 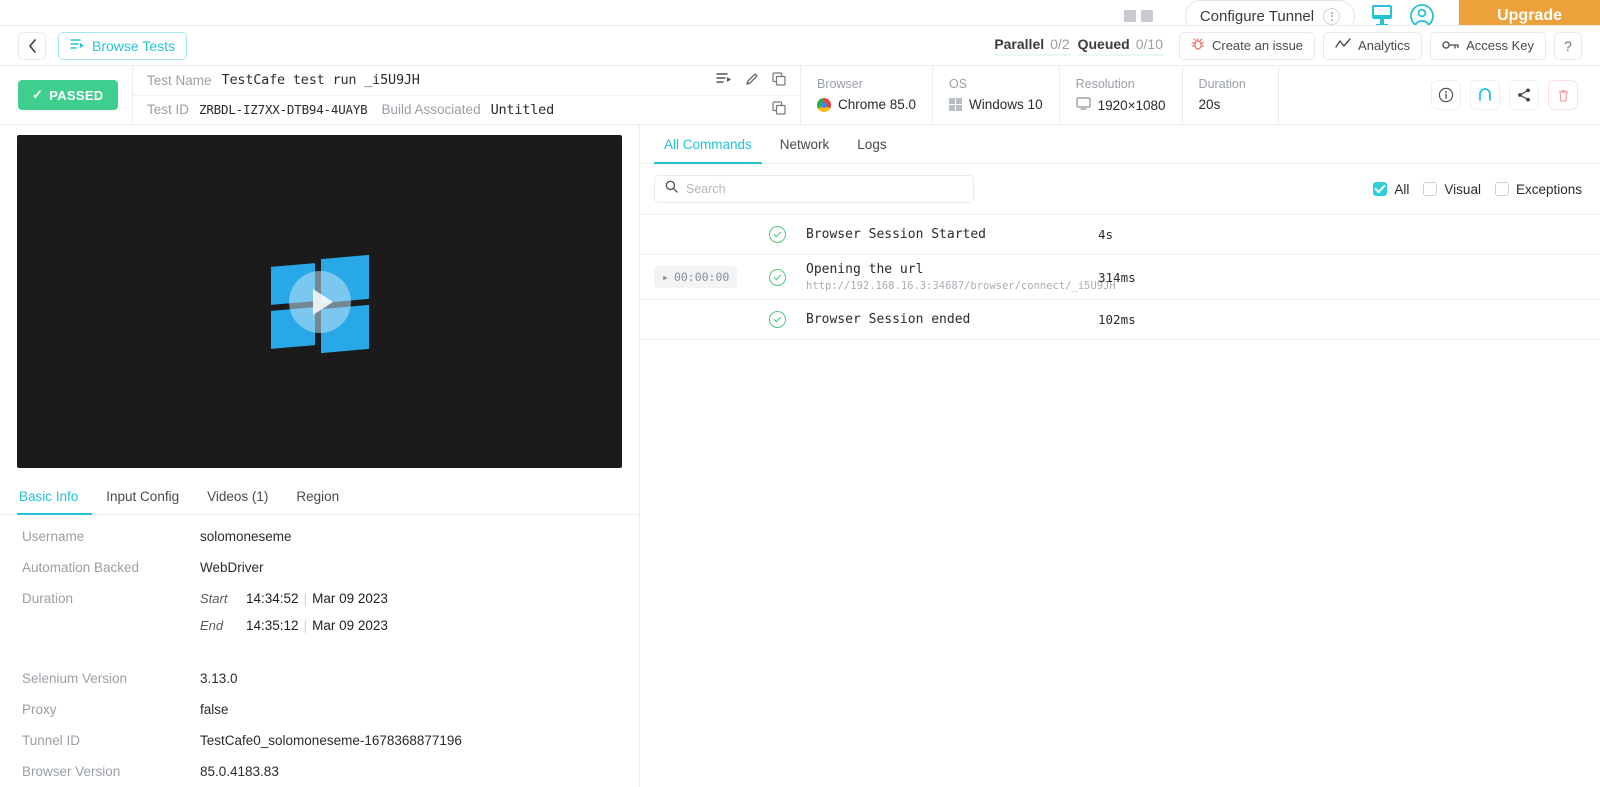 I want to click on tab-basic-info: Basic Info, so click(x=55, y=498).